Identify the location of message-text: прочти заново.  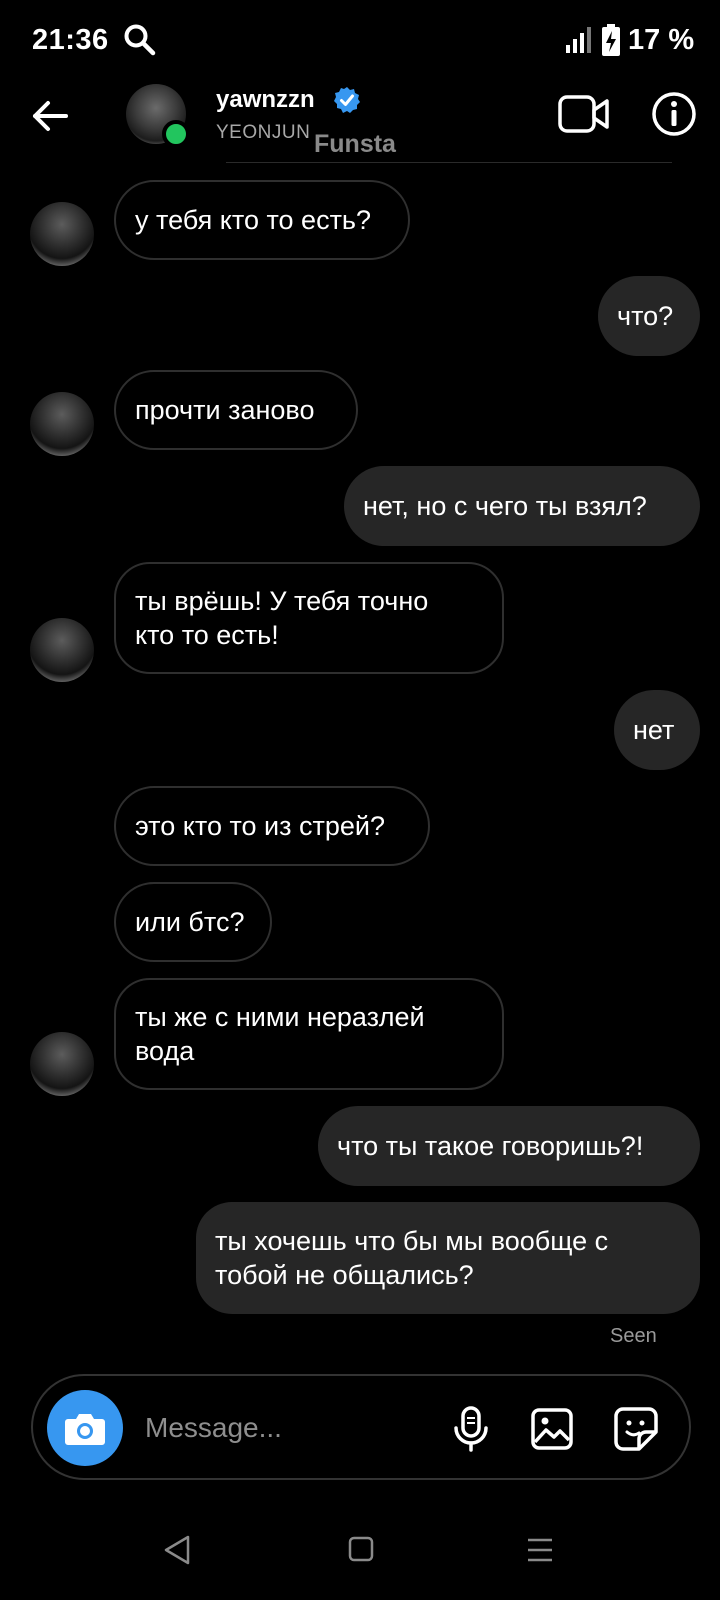
(225, 410).